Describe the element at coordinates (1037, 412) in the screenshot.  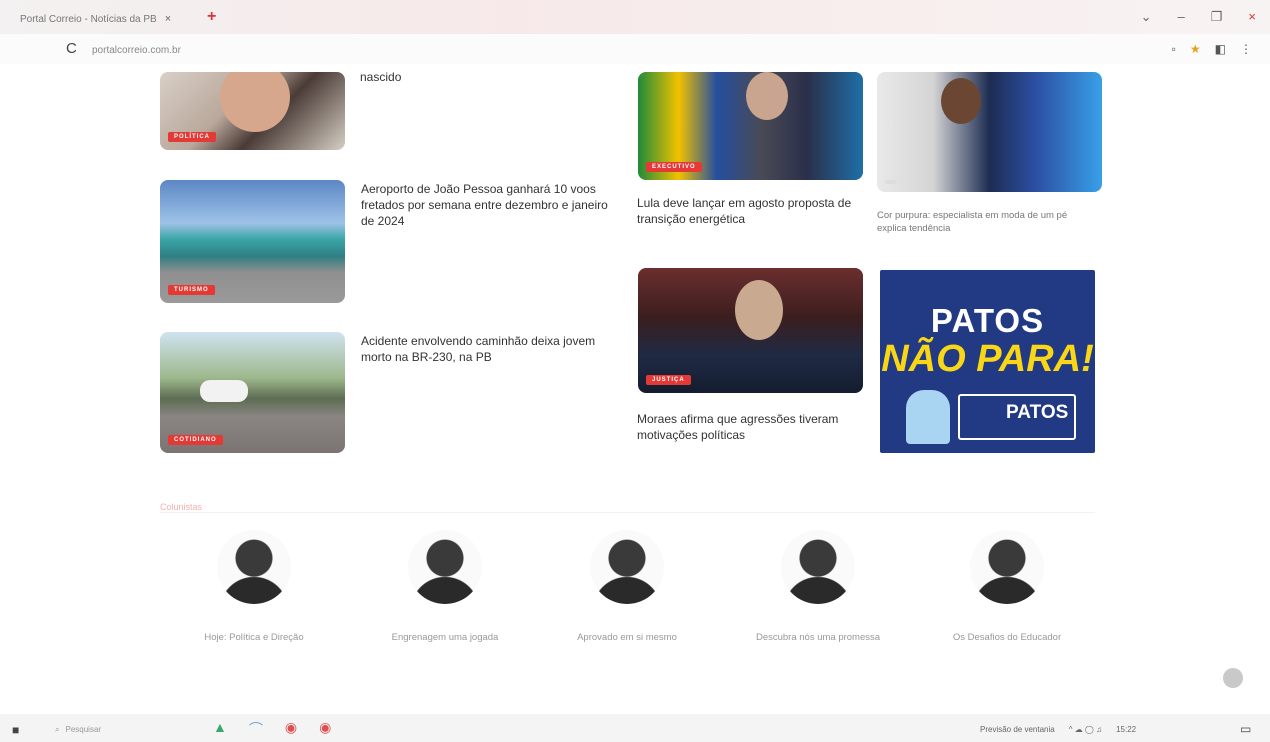
I see `ad-logo-text: PATOS` at that location.